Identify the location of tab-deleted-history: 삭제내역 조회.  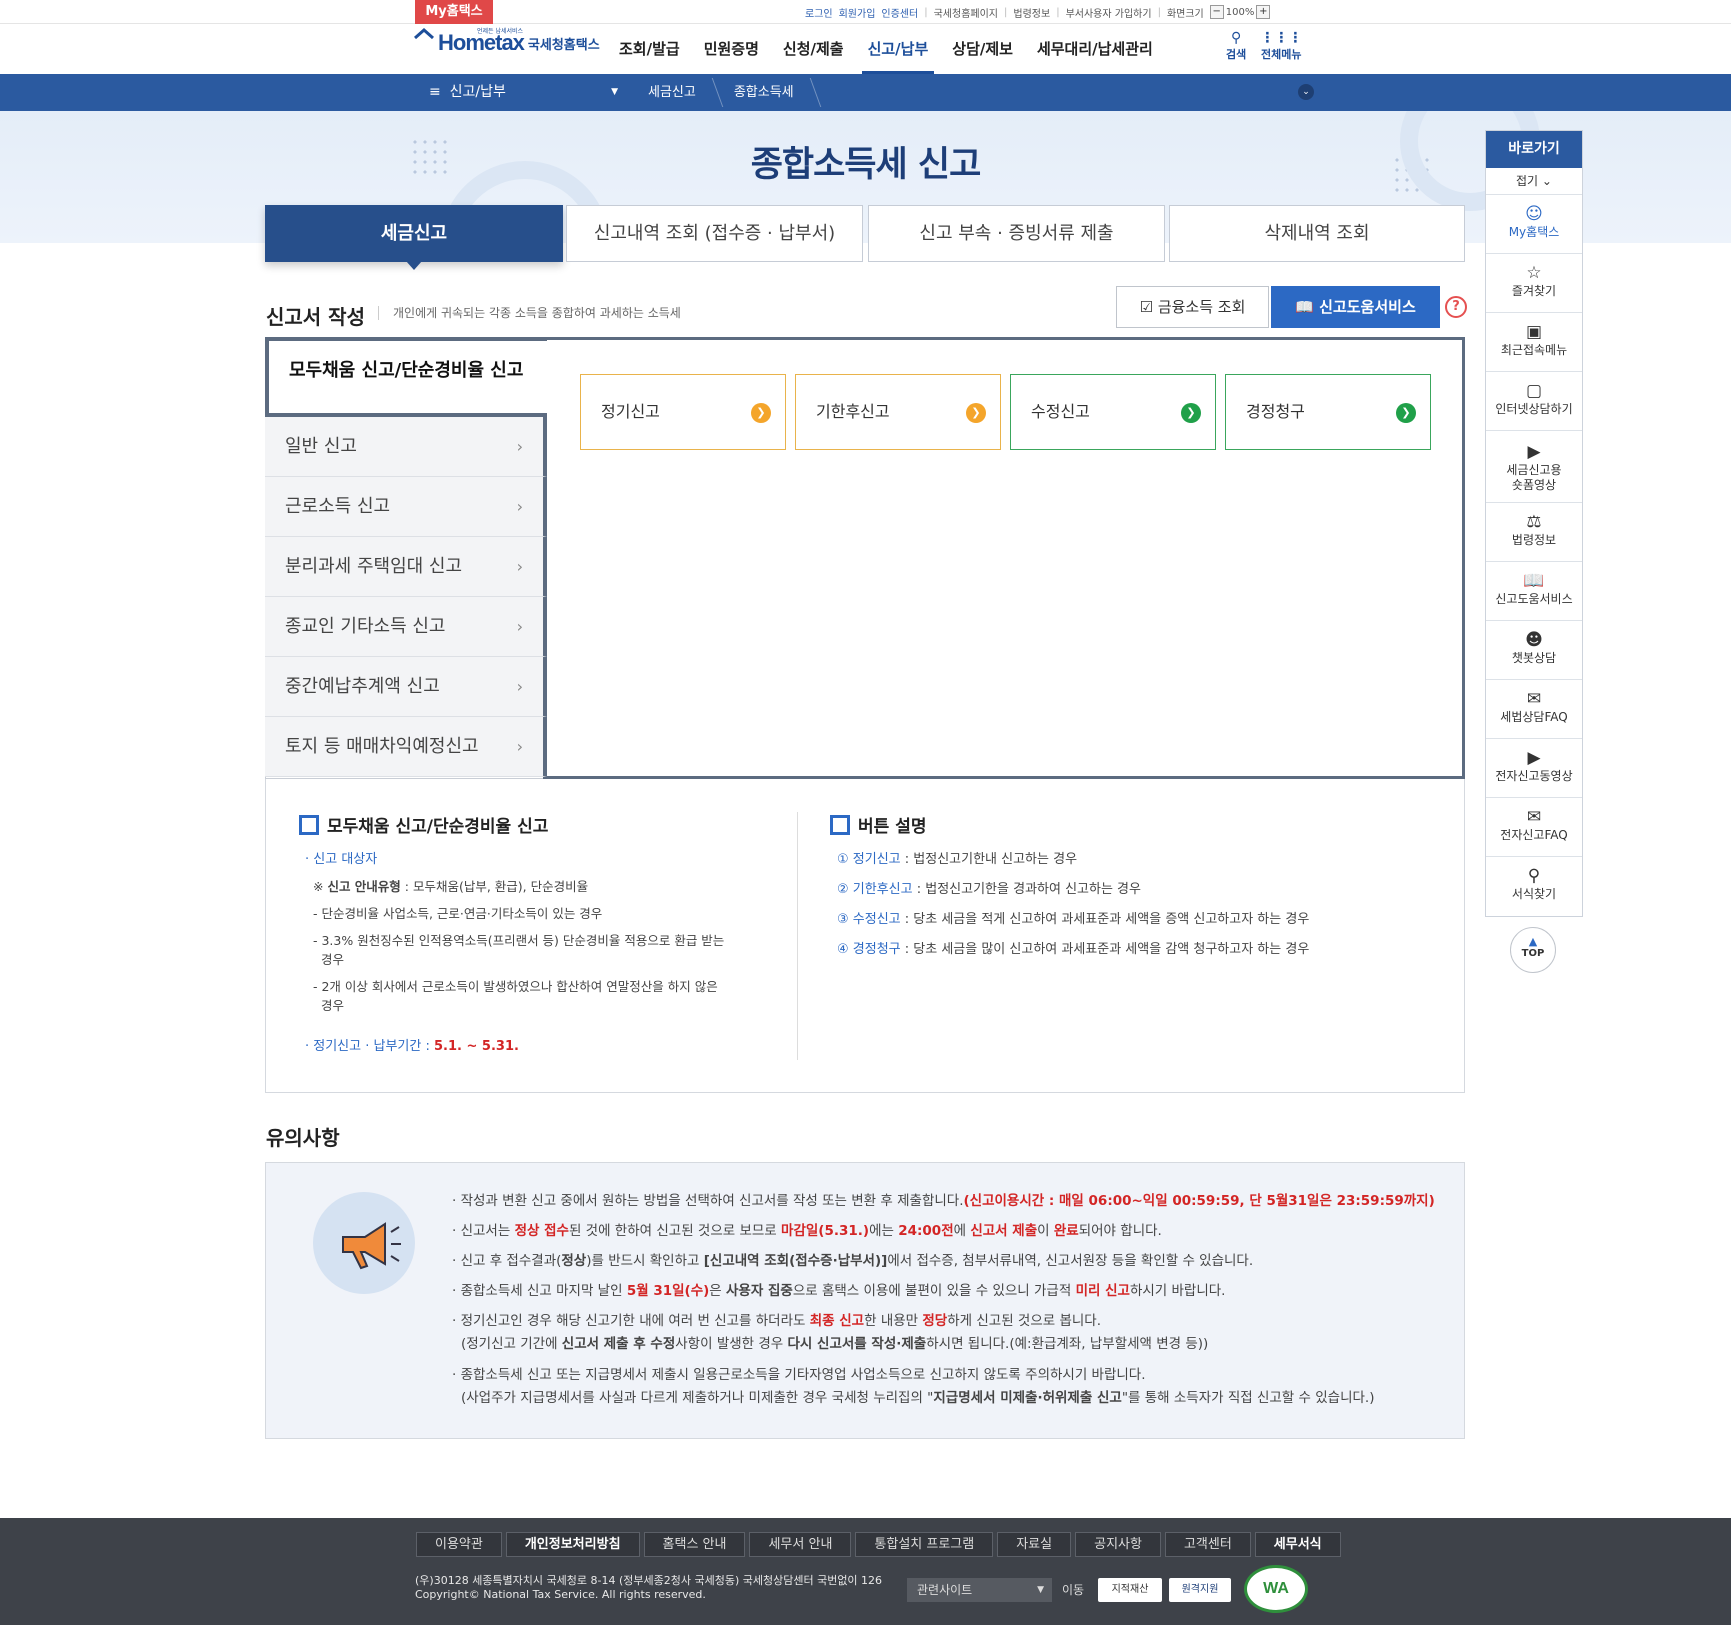
(1317, 233).